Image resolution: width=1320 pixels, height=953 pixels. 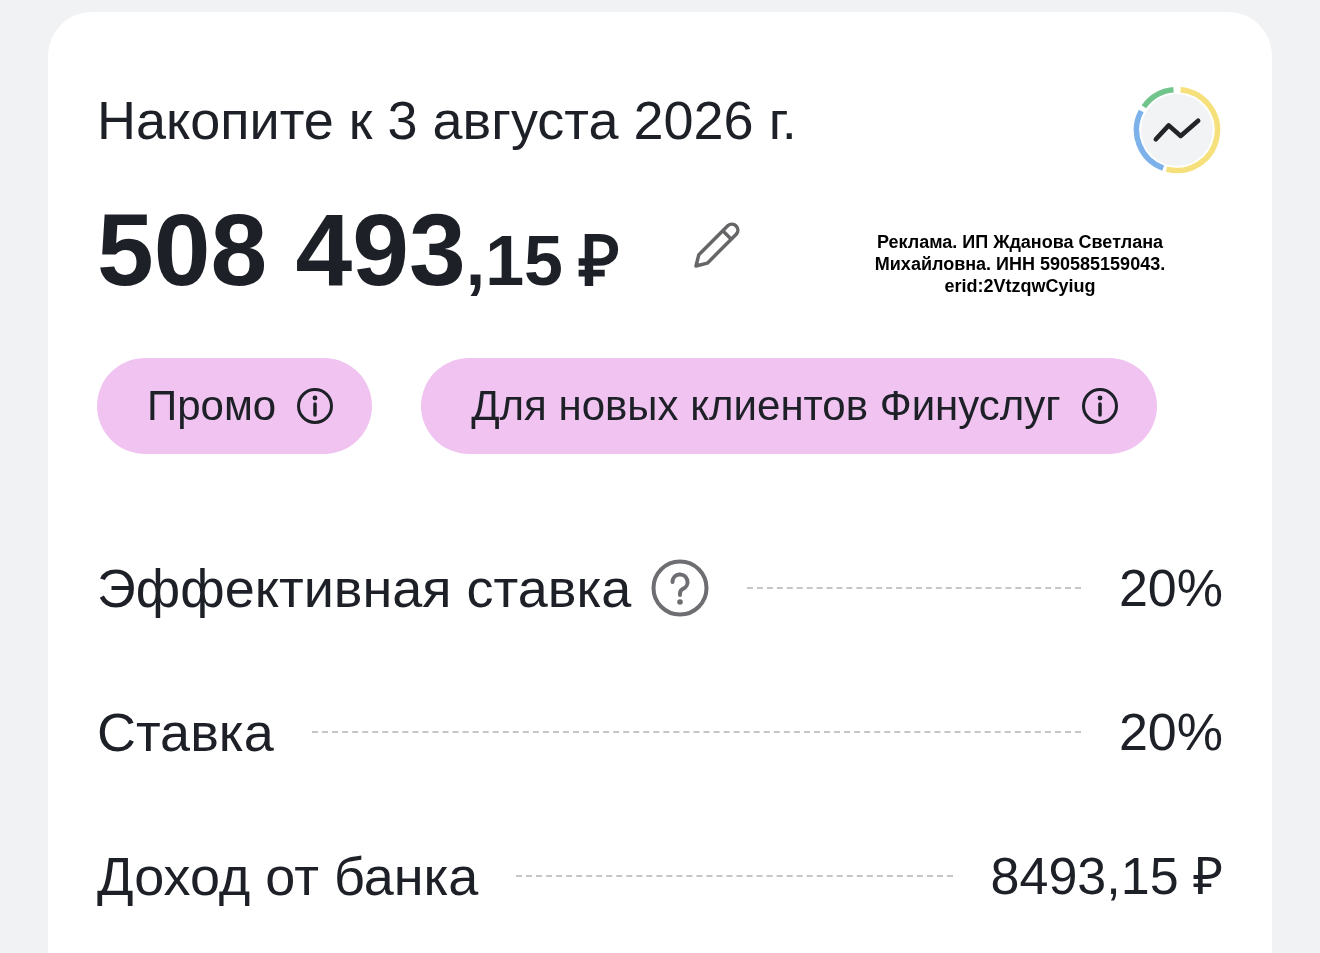 I want to click on row-label: Ставка, so click(x=185, y=732).